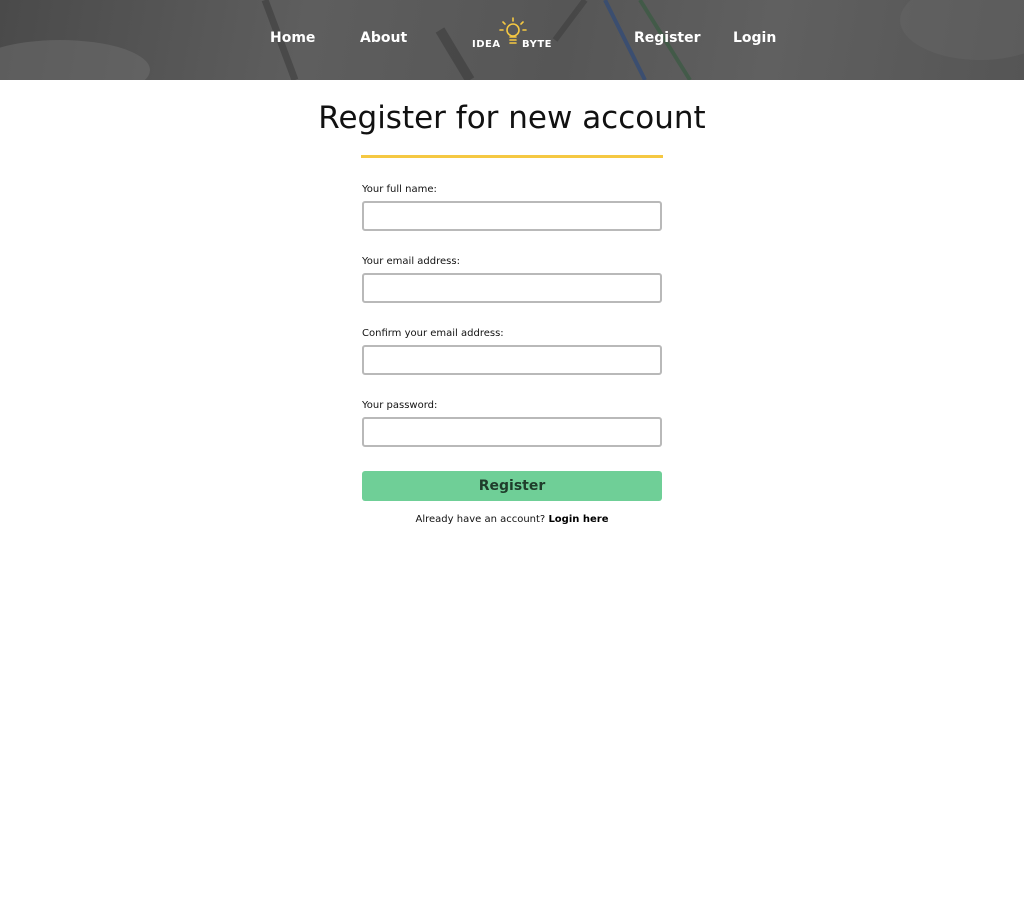 This screenshot has height=900, width=1024. Describe the element at coordinates (400, 405) in the screenshot. I see `password-label: Your password:` at that location.